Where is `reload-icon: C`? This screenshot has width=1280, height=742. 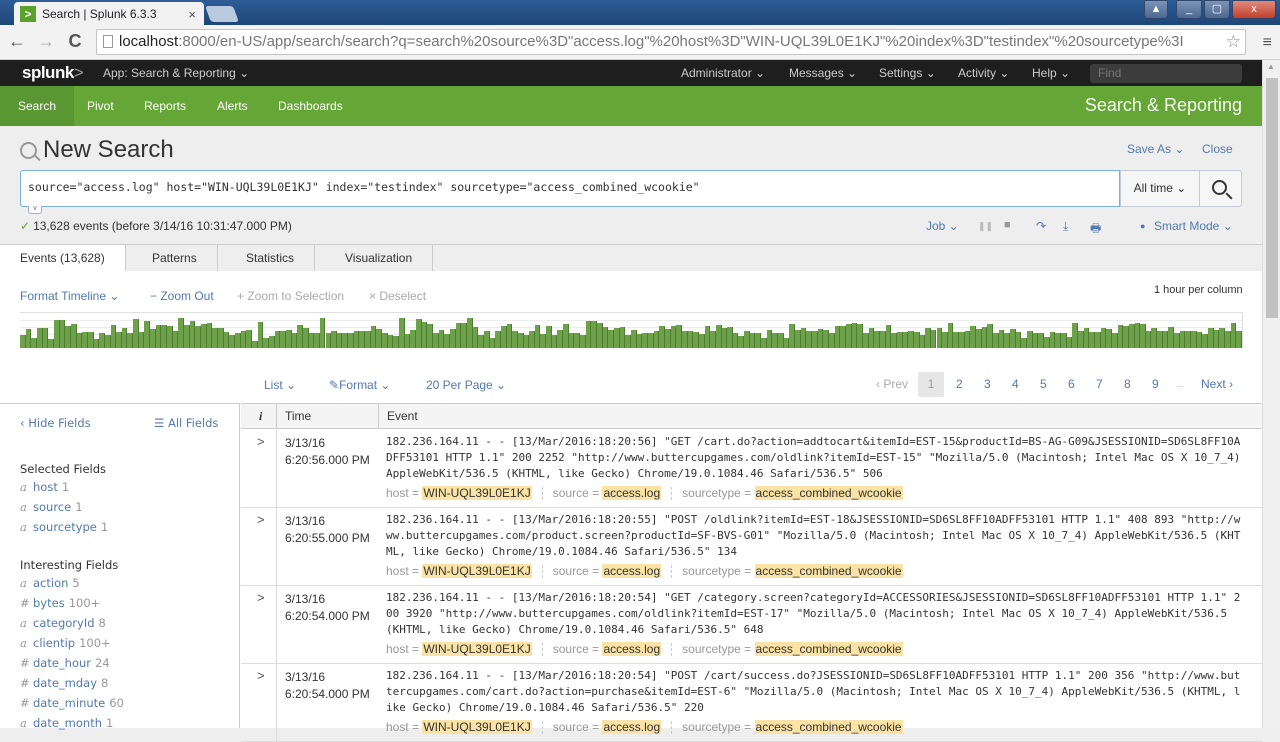 reload-icon: C is located at coordinates (75, 41).